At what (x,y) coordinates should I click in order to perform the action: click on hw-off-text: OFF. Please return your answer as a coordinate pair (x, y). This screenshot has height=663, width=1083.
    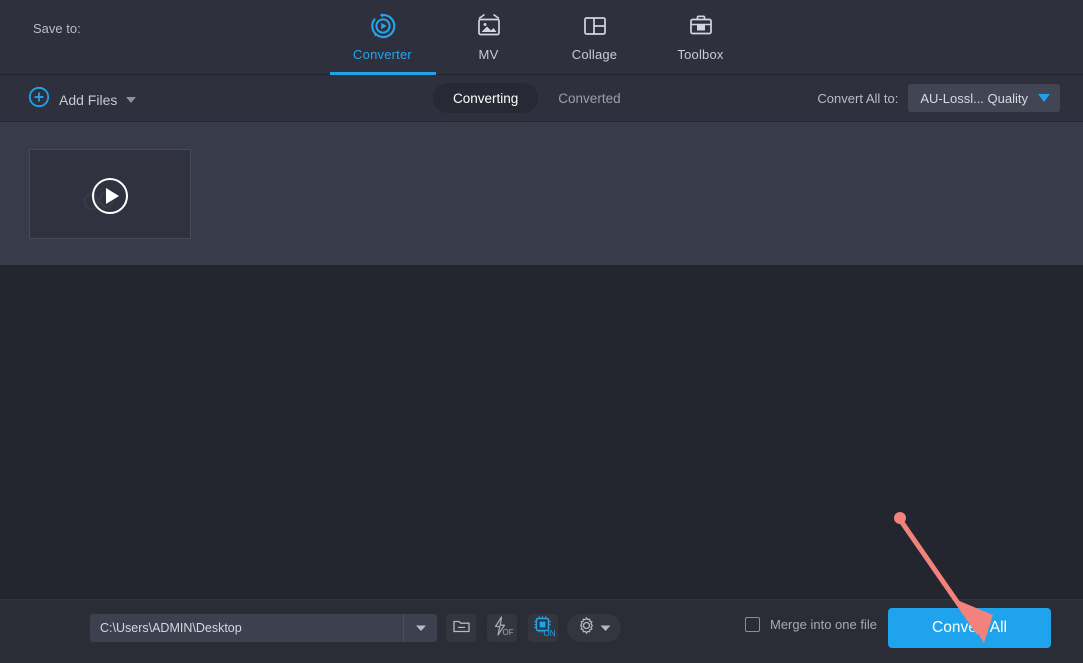
    Looking at the image, I should click on (509, 632).